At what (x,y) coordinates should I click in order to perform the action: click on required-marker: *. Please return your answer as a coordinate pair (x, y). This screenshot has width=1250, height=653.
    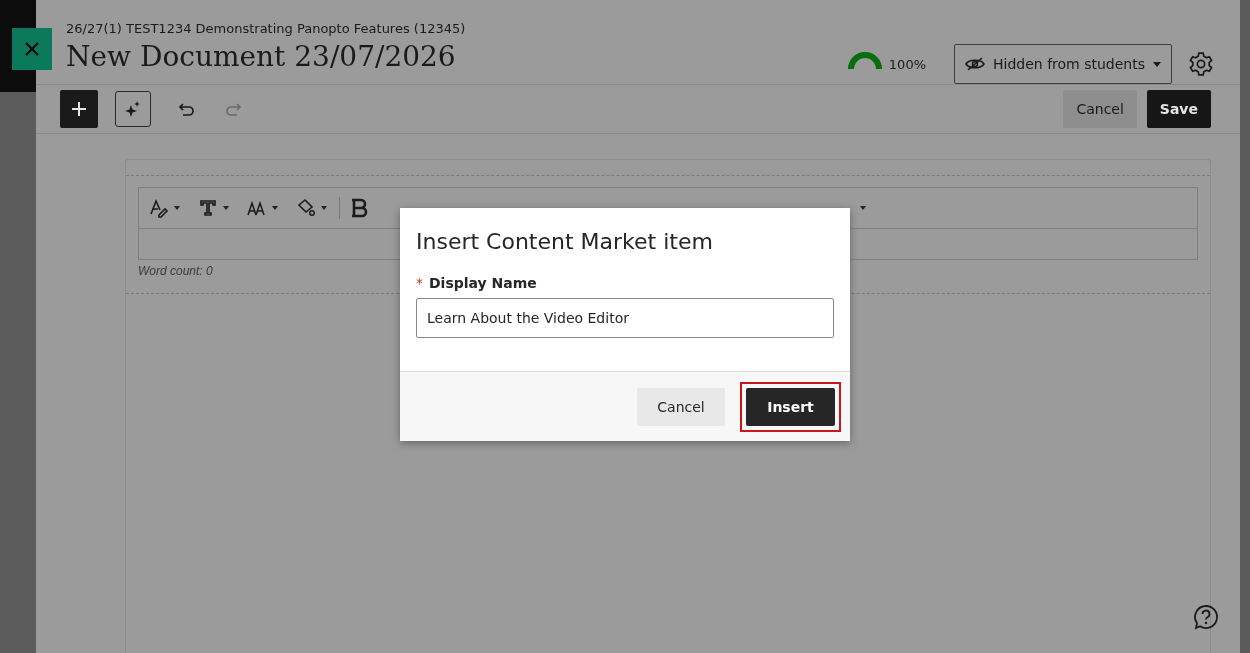
    Looking at the image, I should click on (419, 283).